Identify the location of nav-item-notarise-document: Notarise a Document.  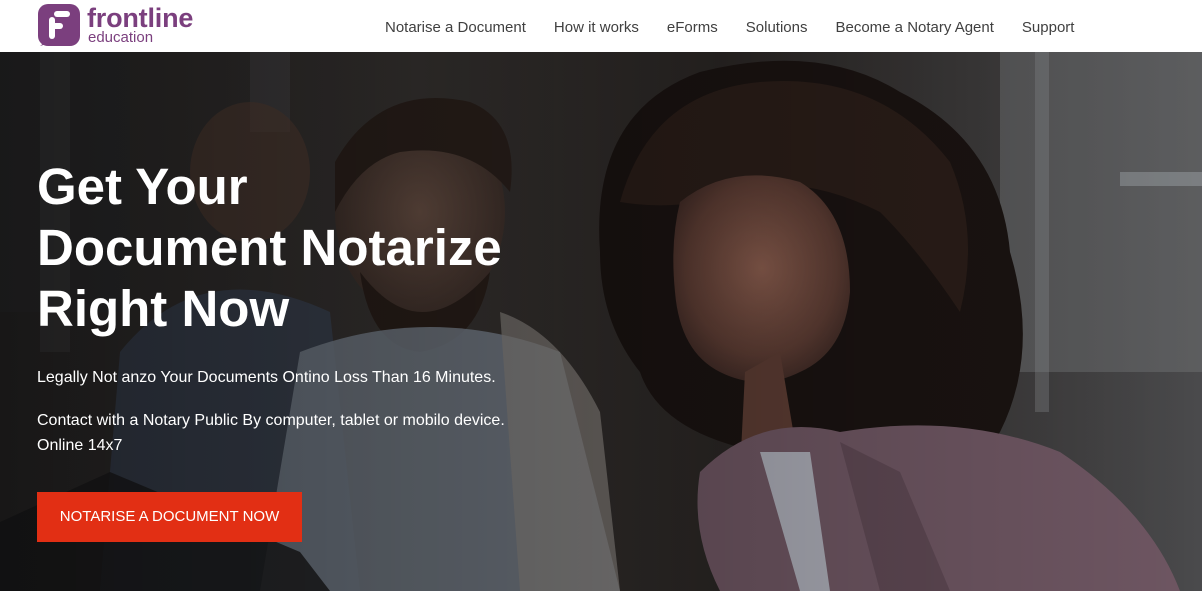
(455, 27).